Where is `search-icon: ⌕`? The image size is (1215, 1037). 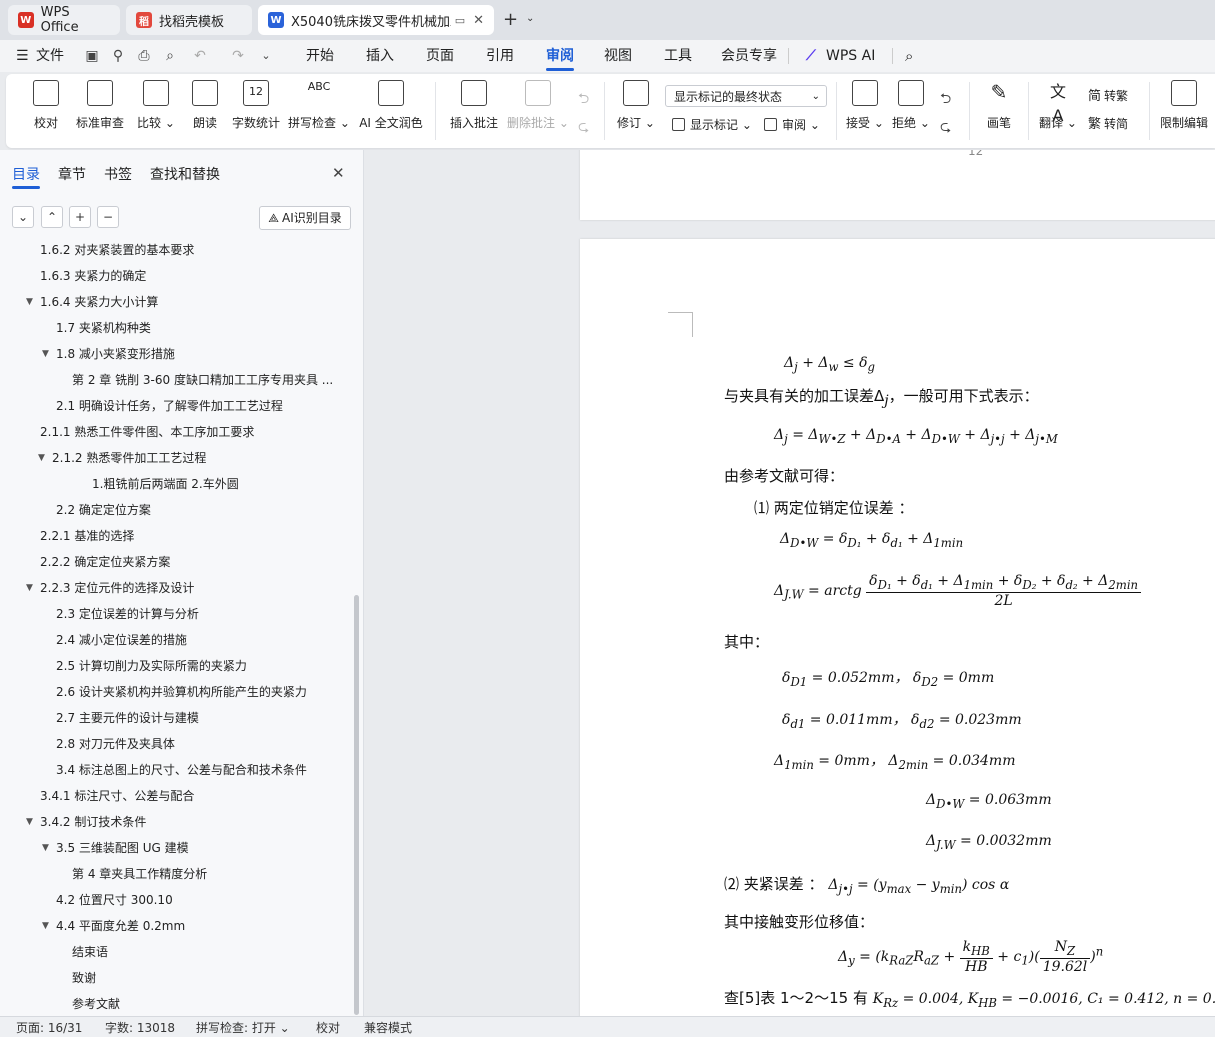
search-icon: ⌕ is located at coordinates (909, 56).